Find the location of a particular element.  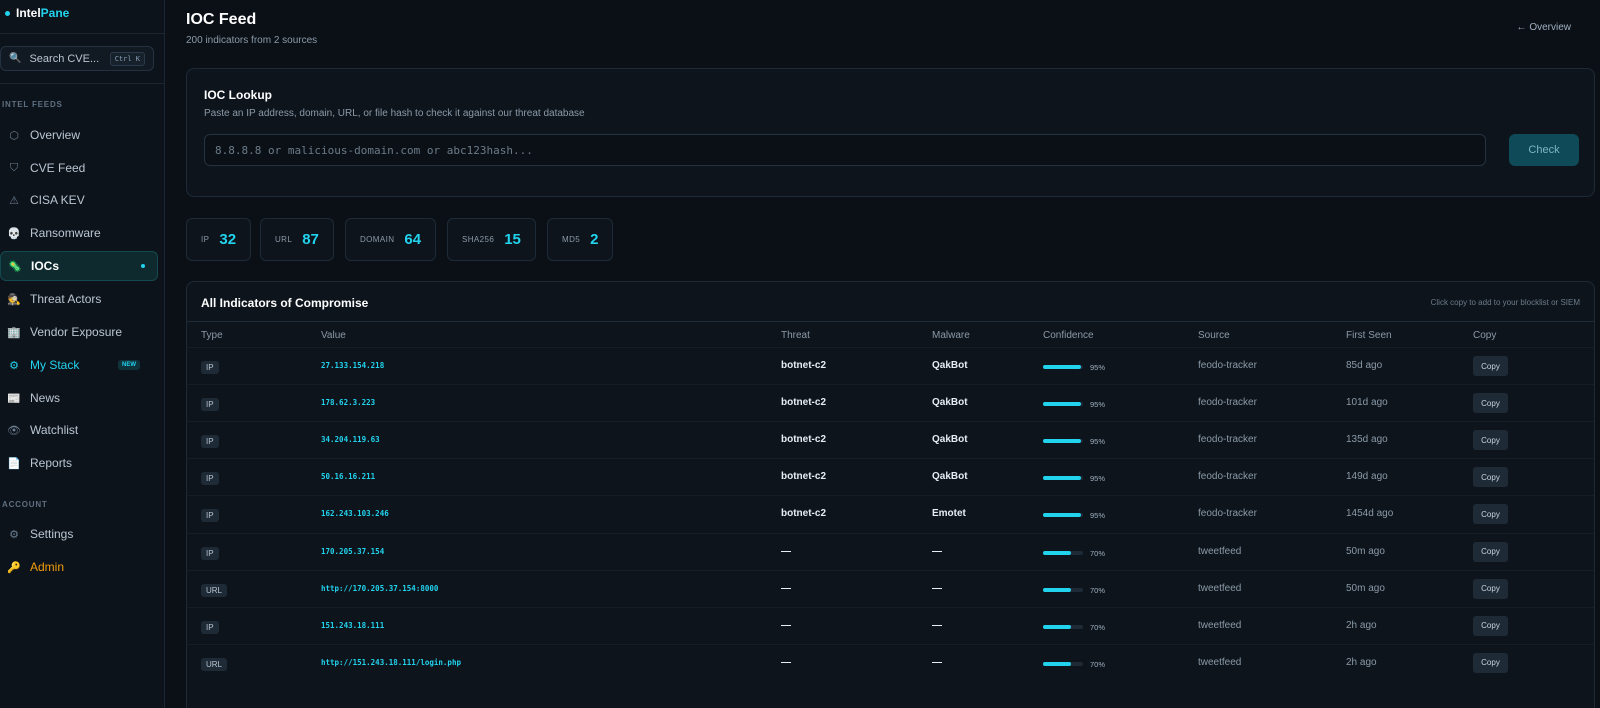

sidebar-item-cisa-kev: ⚠ CISA KEV is located at coordinates (79, 200).